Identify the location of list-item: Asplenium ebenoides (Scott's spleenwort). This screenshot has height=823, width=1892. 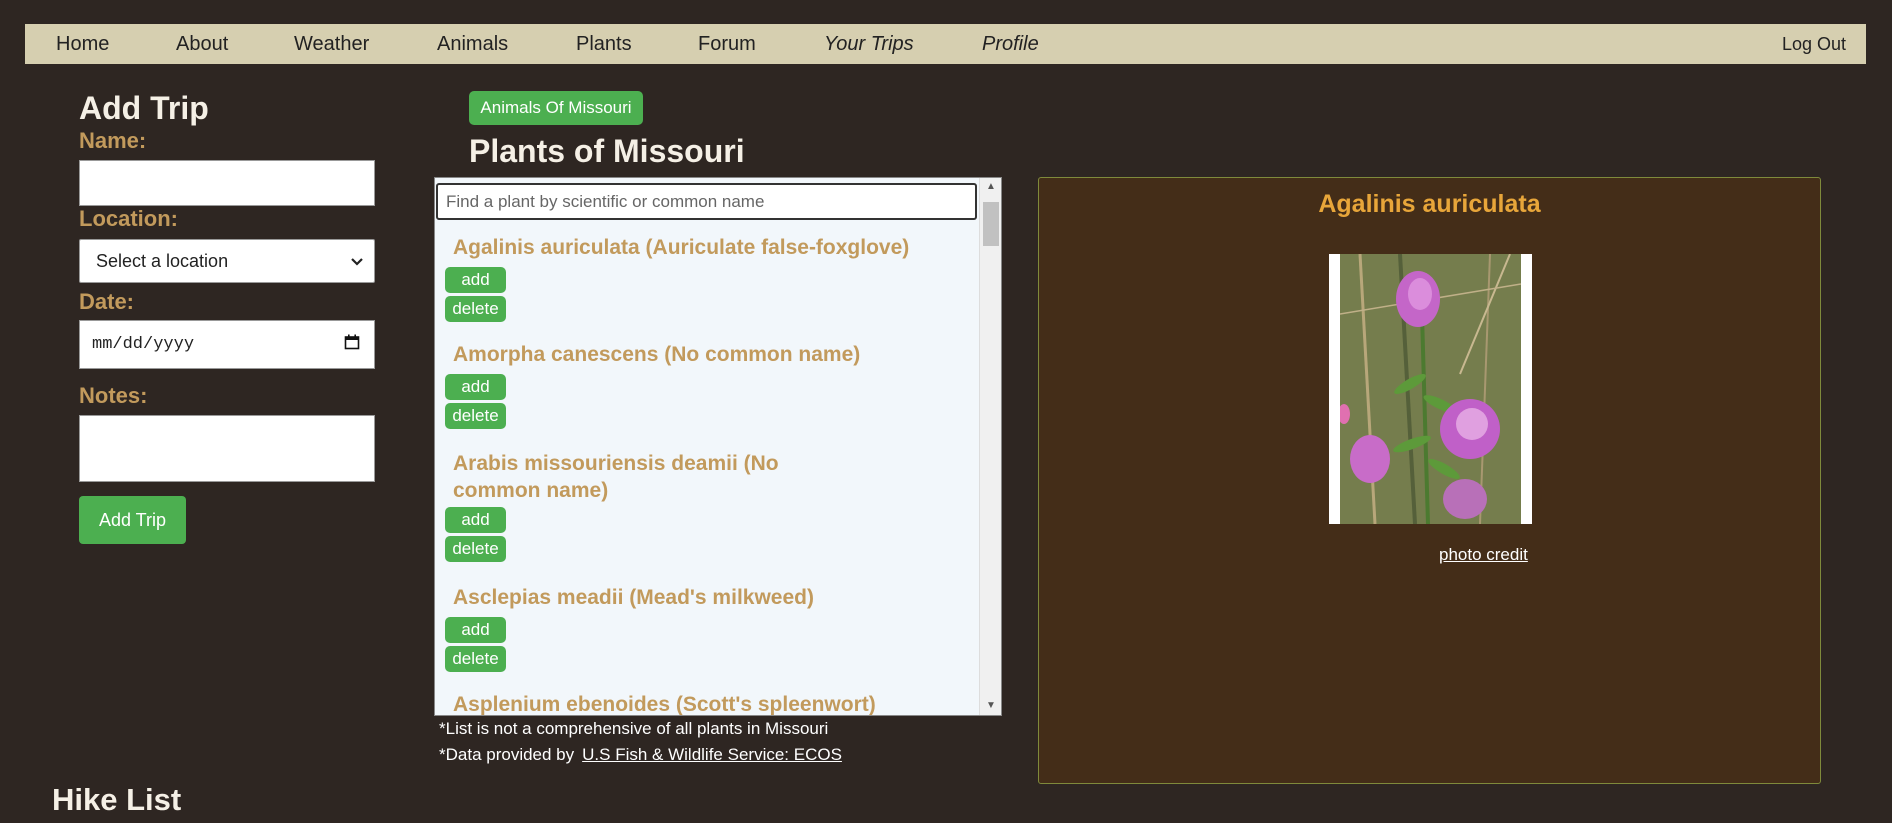
(707, 703).